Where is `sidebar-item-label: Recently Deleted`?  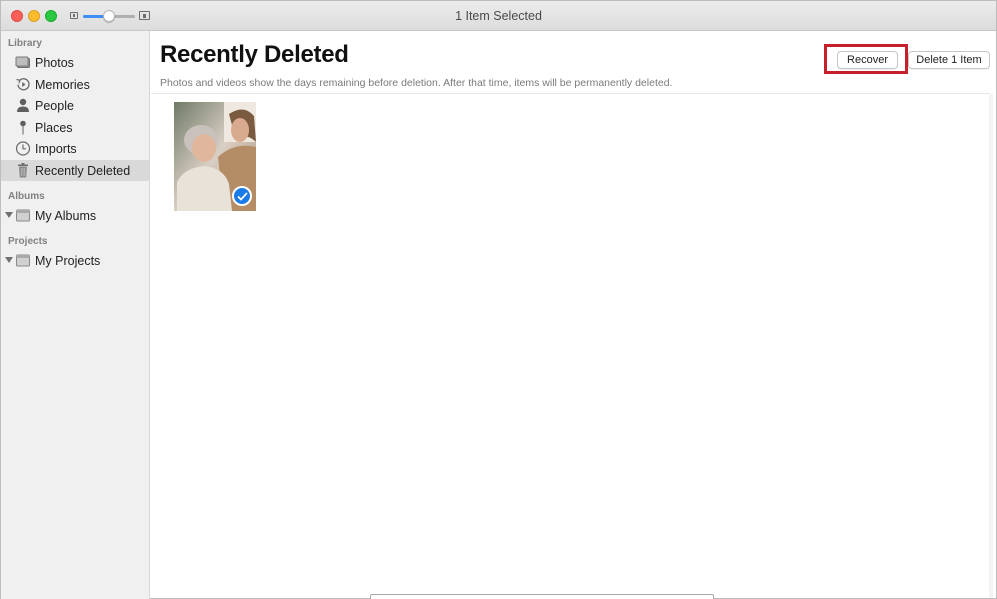
sidebar-item-label: Recently Deleted is located at coordinates (83, 171).